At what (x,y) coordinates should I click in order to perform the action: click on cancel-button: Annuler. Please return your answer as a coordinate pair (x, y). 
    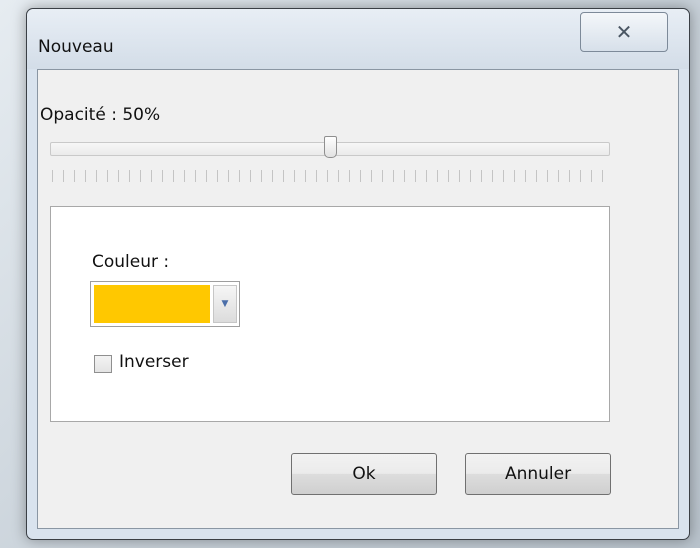
    Looking at the image, I should click on (538, 474).